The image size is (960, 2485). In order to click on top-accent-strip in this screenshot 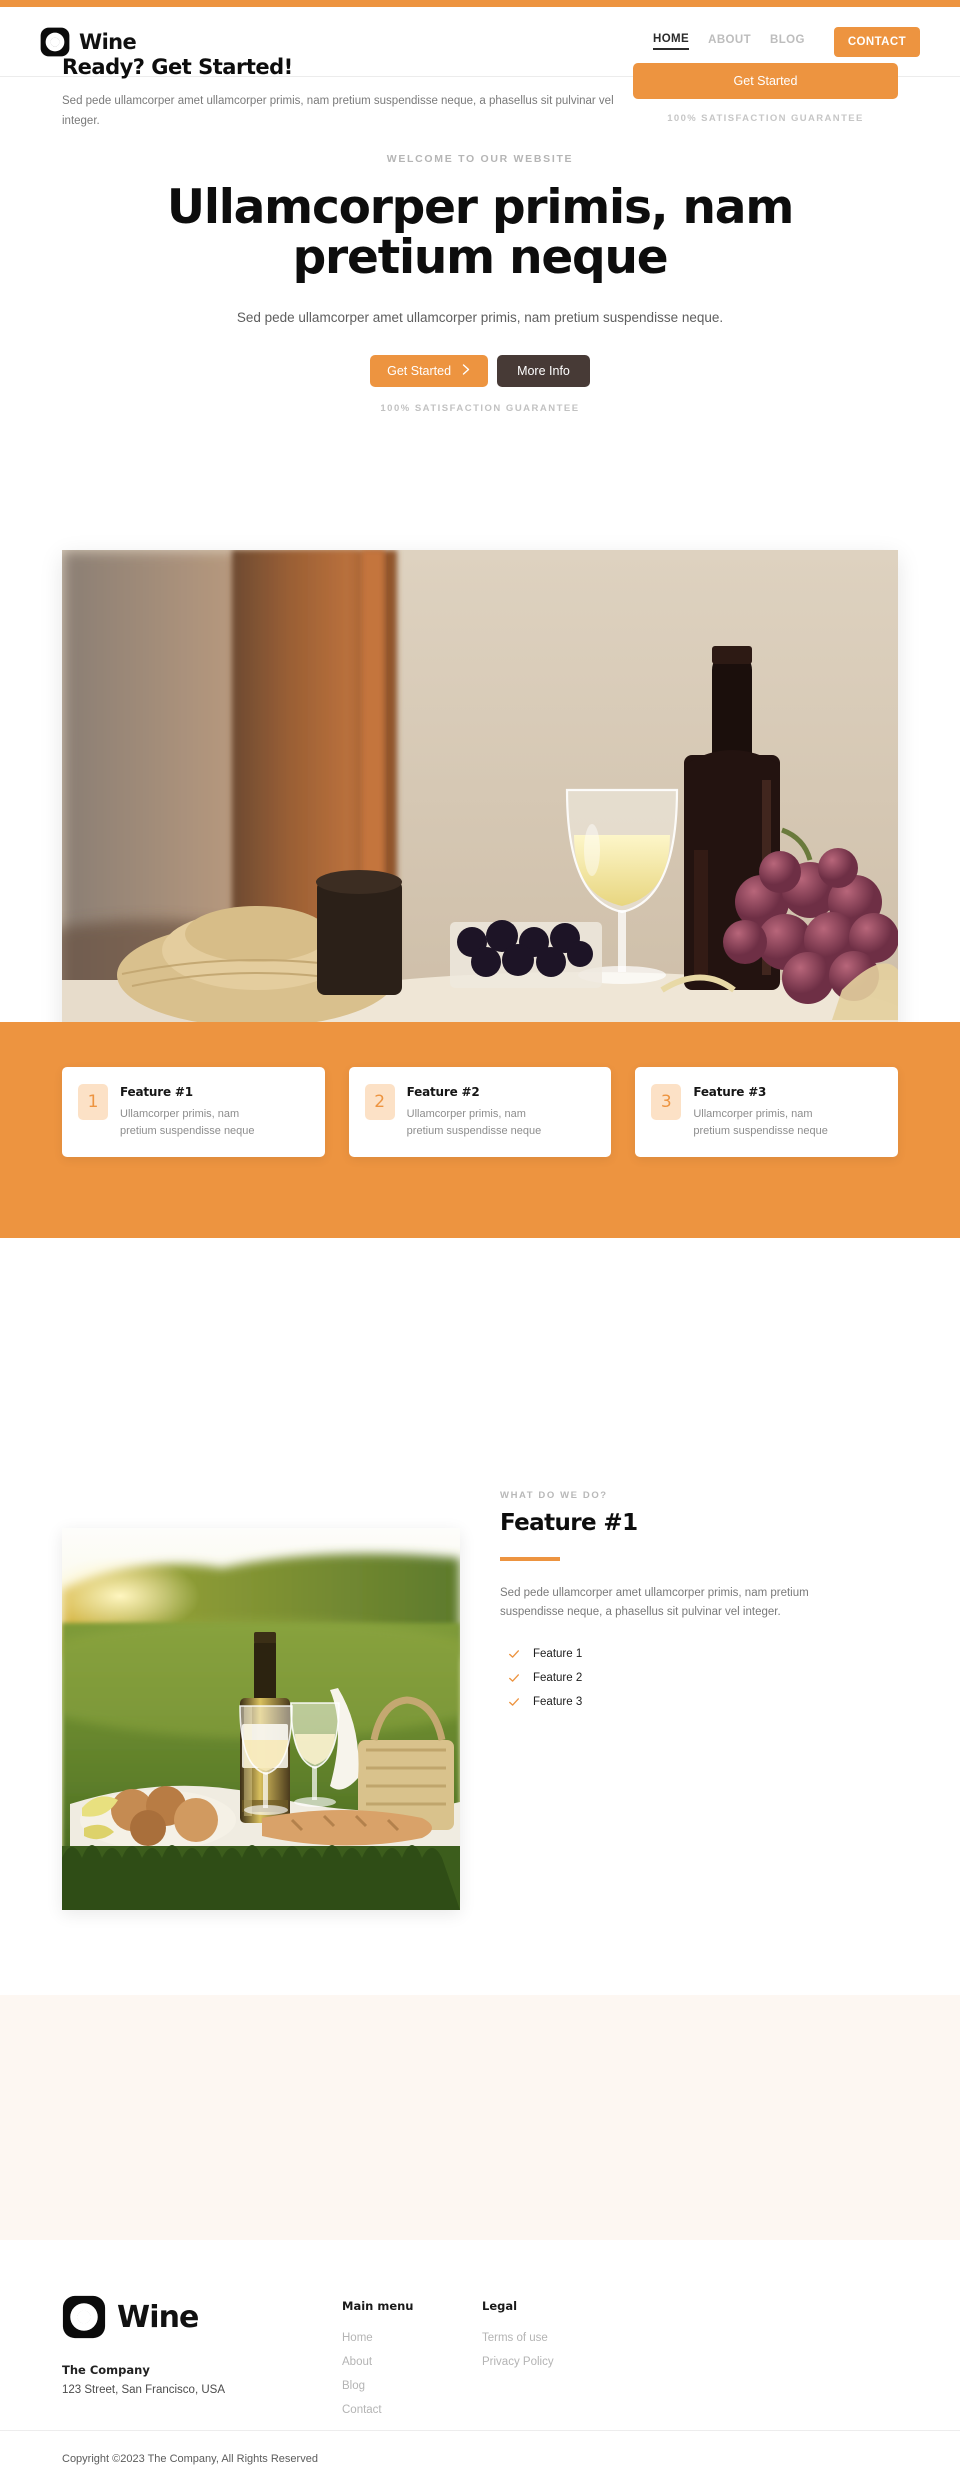, I will do `click(480, 3)`.